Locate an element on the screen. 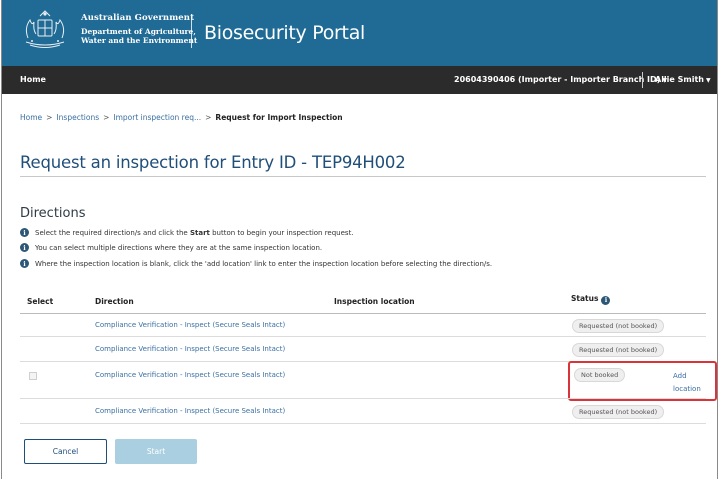 The width and height of the screenshot is (719, 479). chevron-down-icon: ▼ is located at coordinates (708, 80).